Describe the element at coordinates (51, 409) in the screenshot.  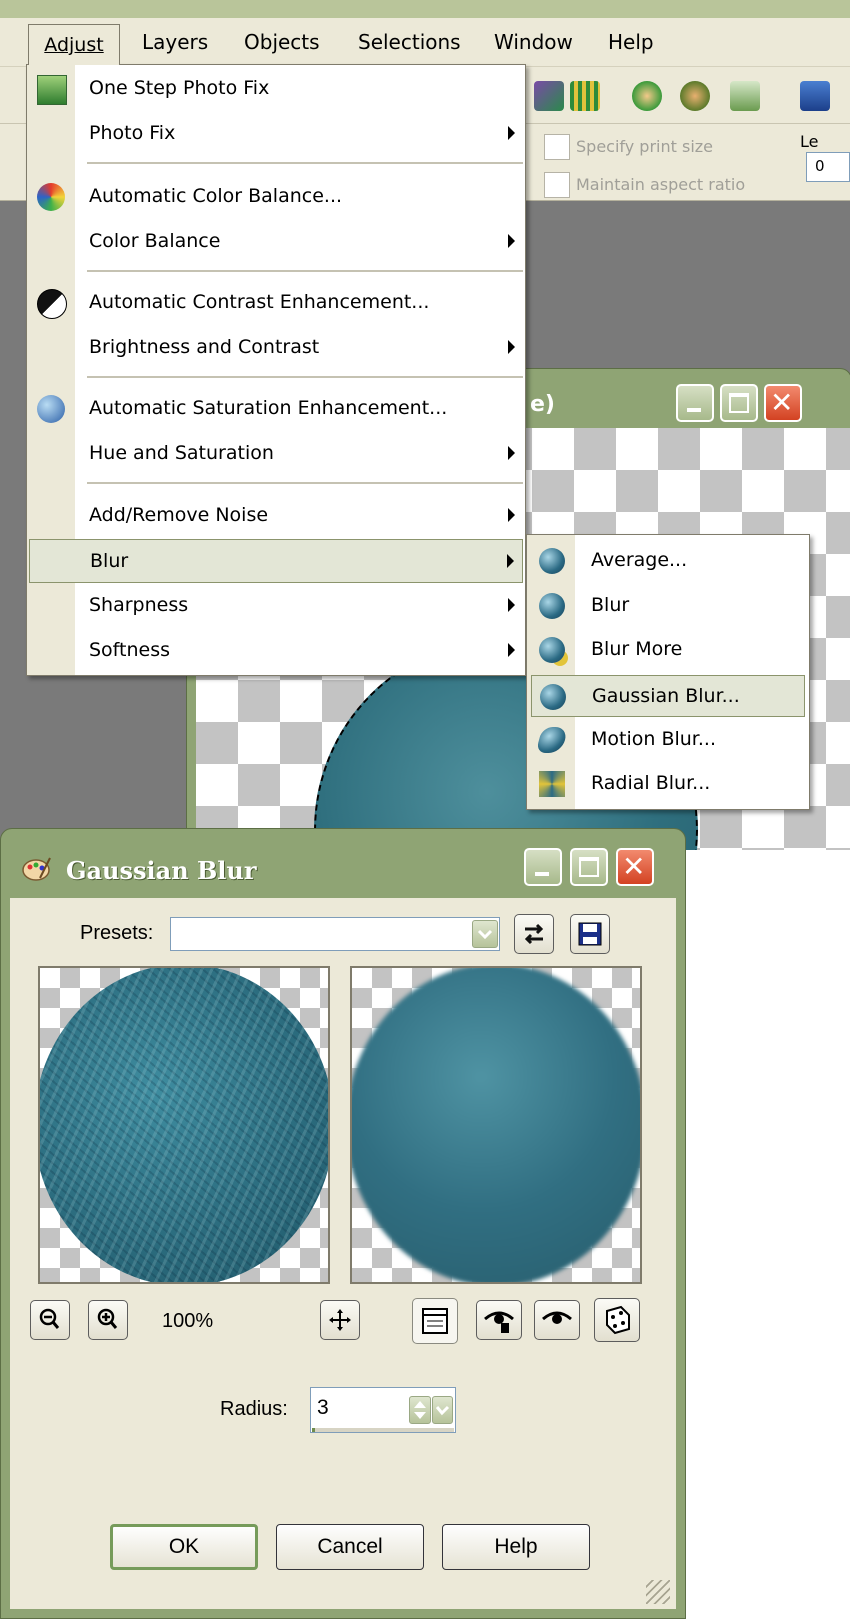
I see `saturation-icon` at that location.